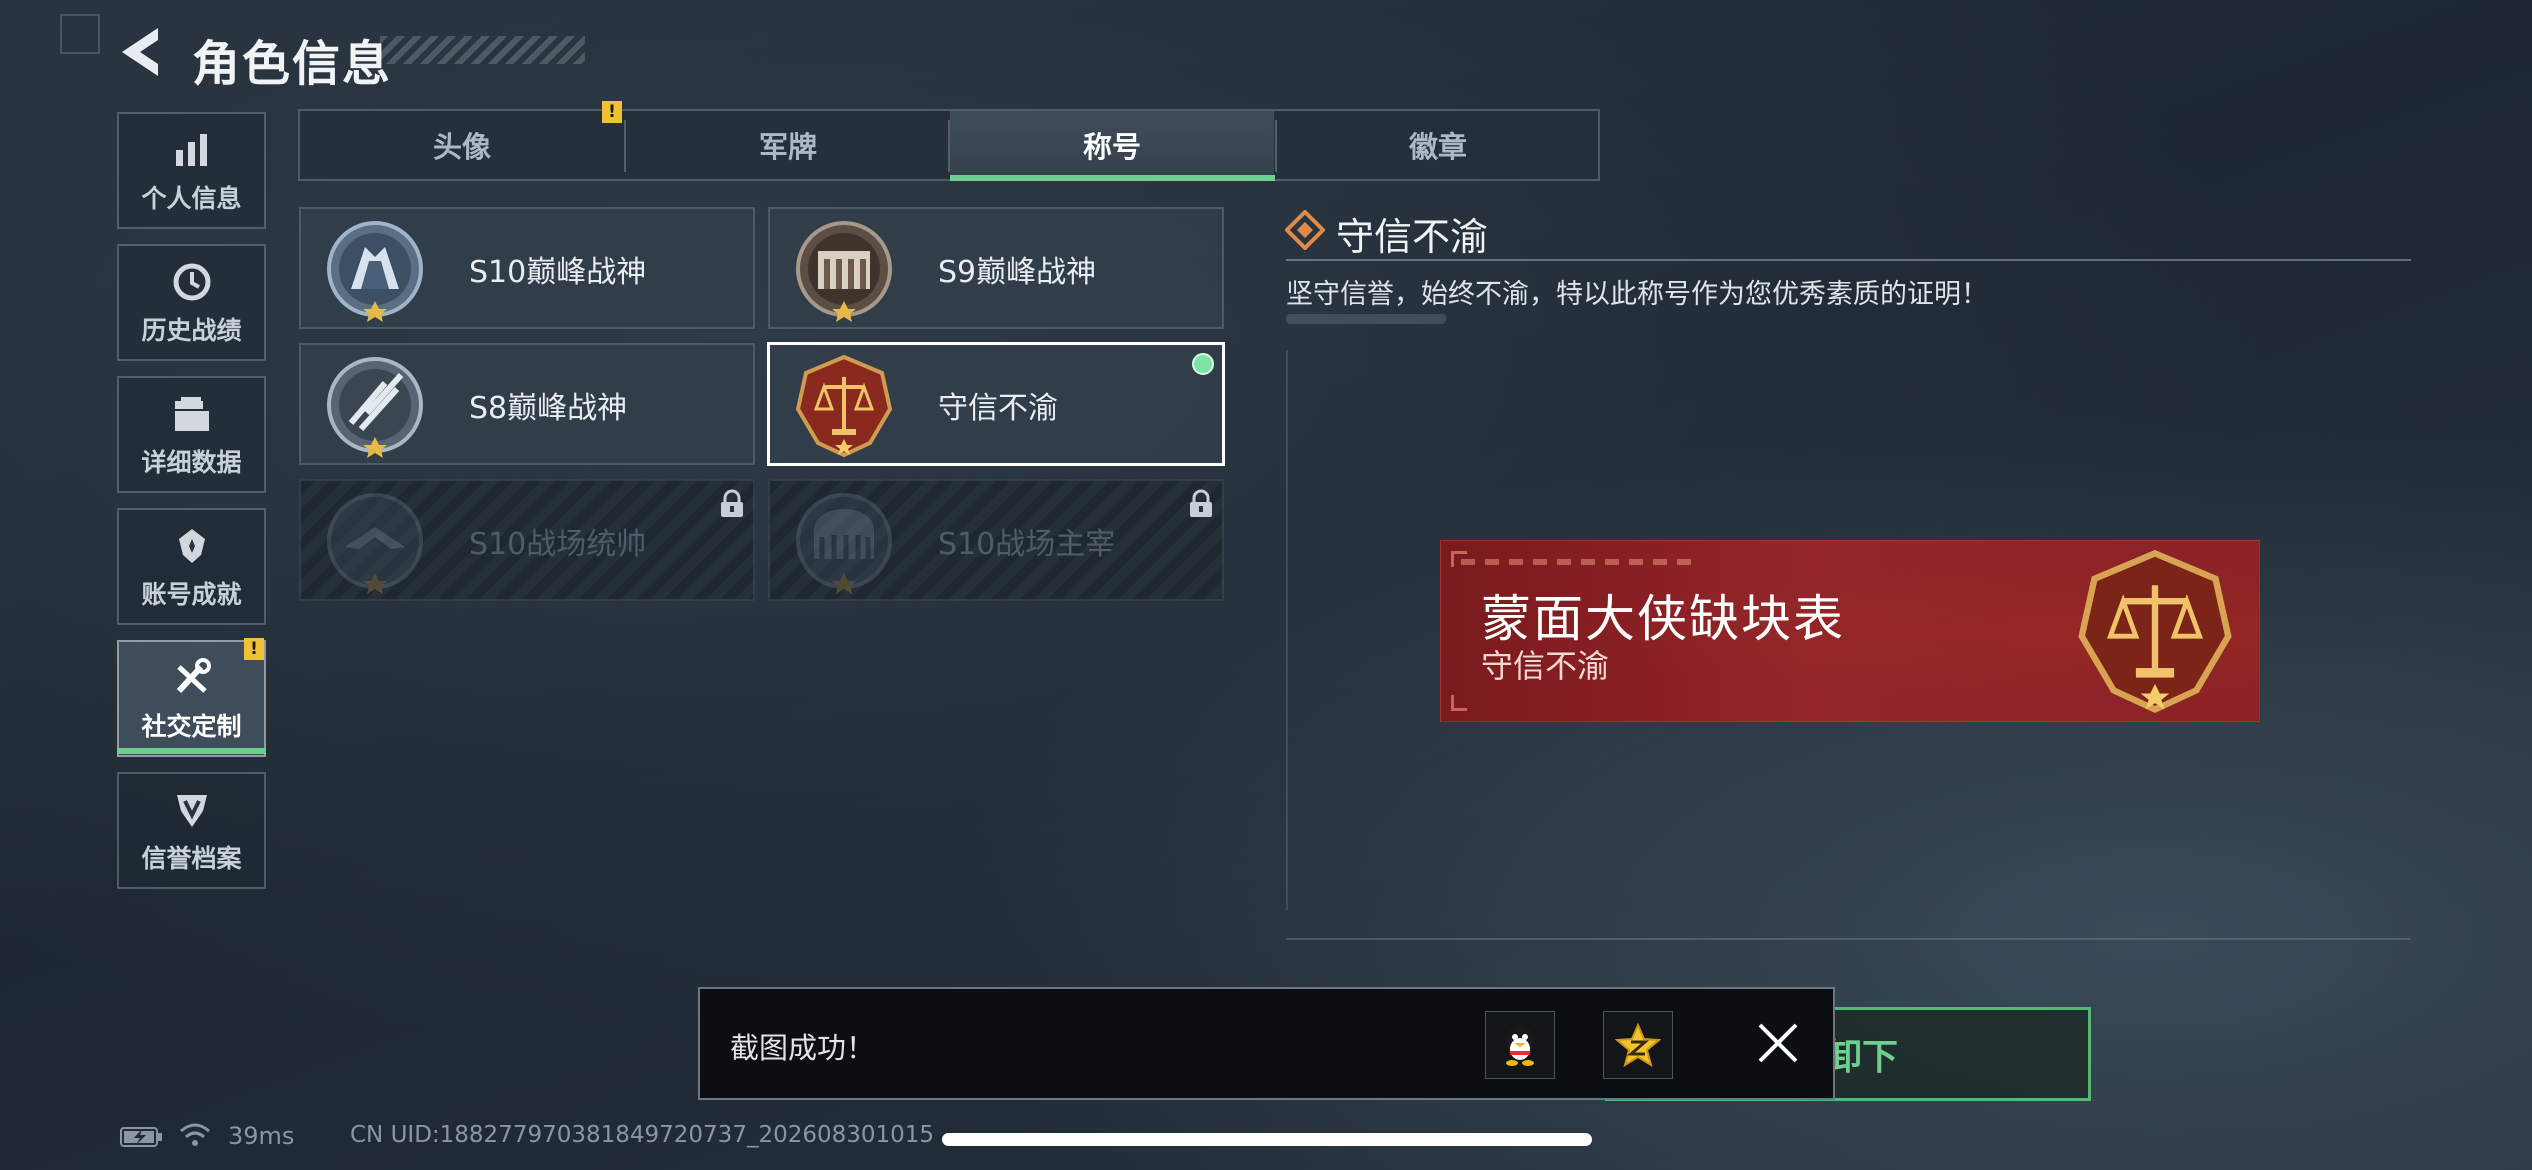 The height and width of the screenshot is (1170, 2532). I want to click on title-card-label: S10战场主宰, so click(1027, 544).